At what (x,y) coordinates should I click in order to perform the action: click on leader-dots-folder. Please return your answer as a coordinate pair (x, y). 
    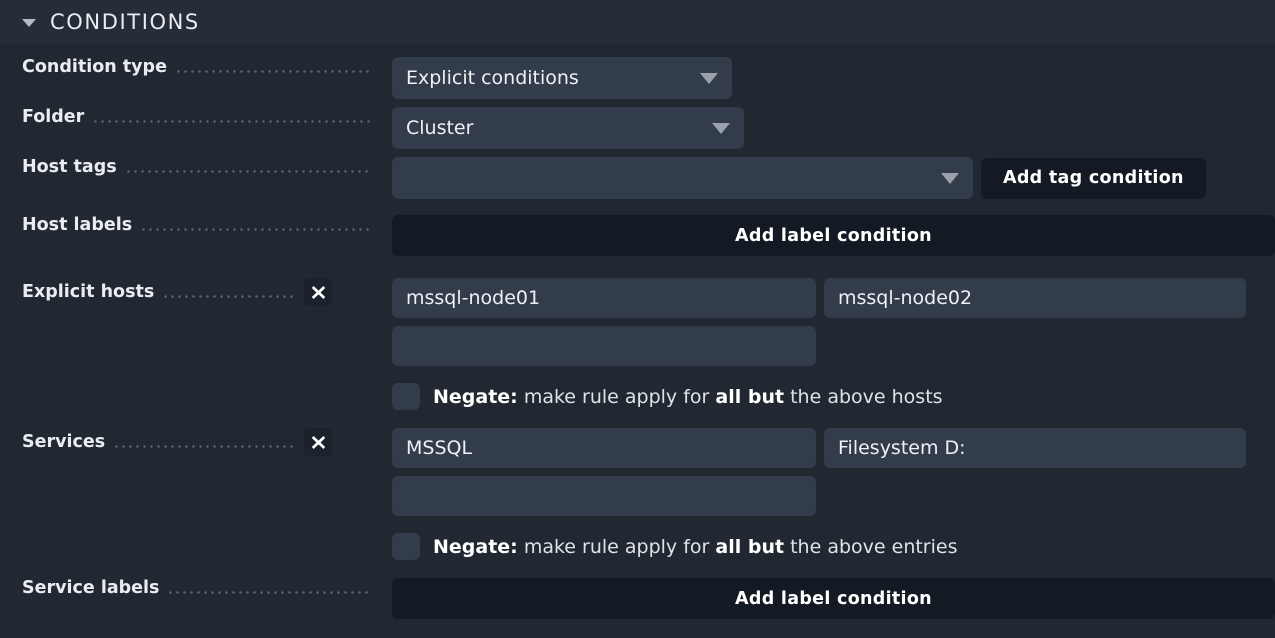
    Looking at the image, I should click on (231, 117).